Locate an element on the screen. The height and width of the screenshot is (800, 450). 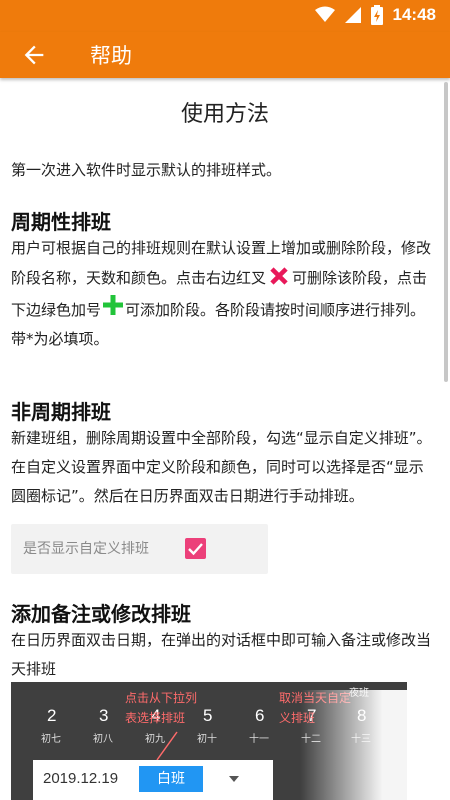
status-icons: 14:48 is located at coordinates (375, 15).